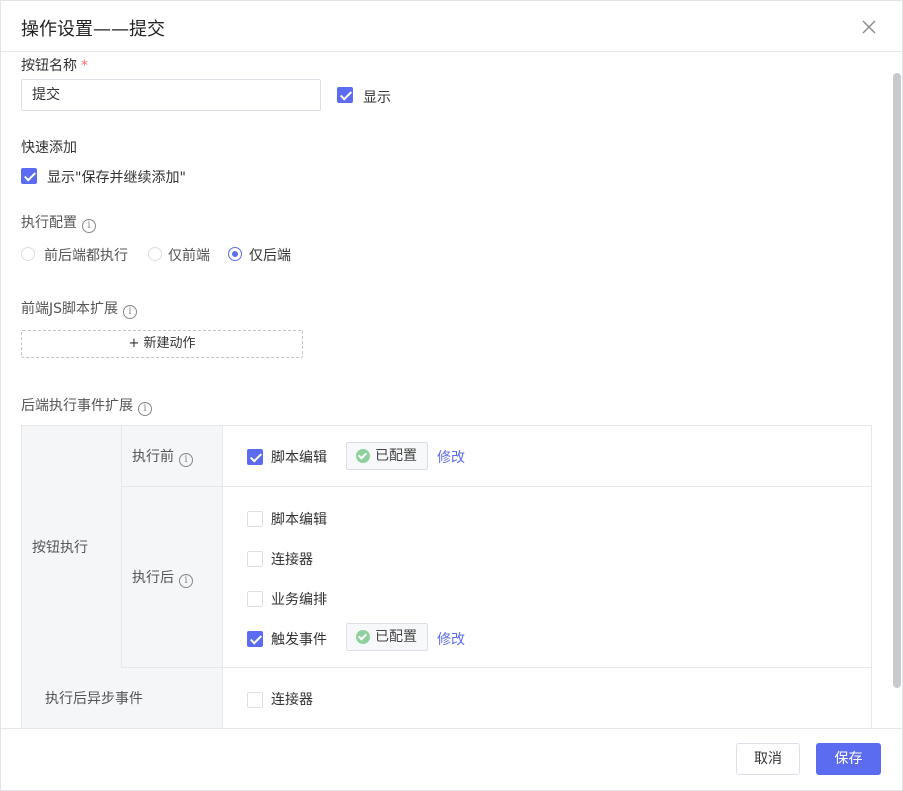  What do you see at coordinates (255, 599) in the screenshot?
I see `after-orchestration-checkbox` at bounding box center [255, 599].